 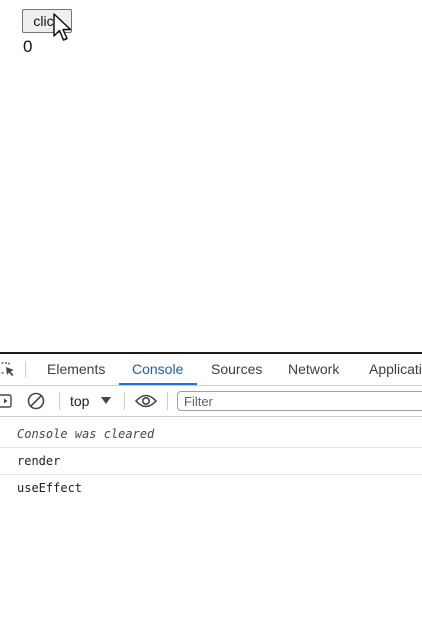 What do you see at coordinates (395, 369) in the screenshot?
I see `tab-application: Application` at bounding box center [395, 369].